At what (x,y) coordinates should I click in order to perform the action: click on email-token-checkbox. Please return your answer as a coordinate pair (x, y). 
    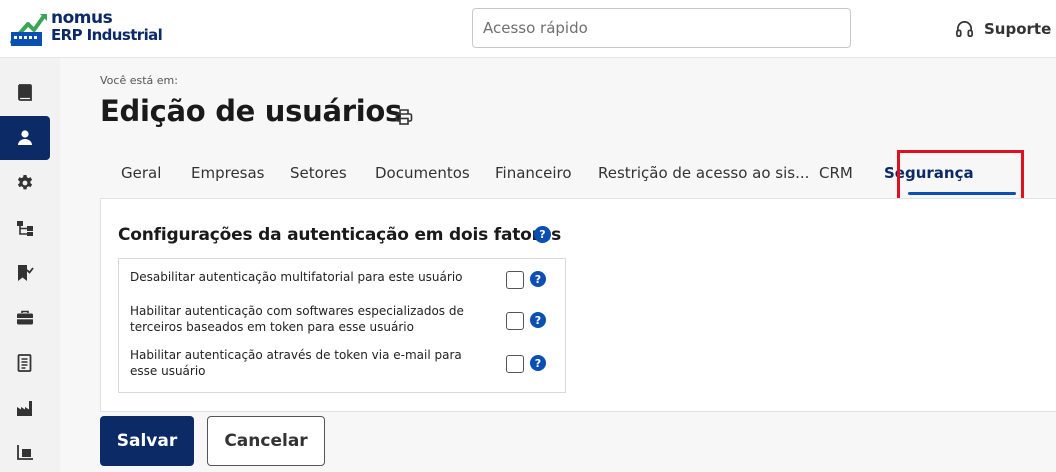
    Looking at the image, I should click on (515, 364).